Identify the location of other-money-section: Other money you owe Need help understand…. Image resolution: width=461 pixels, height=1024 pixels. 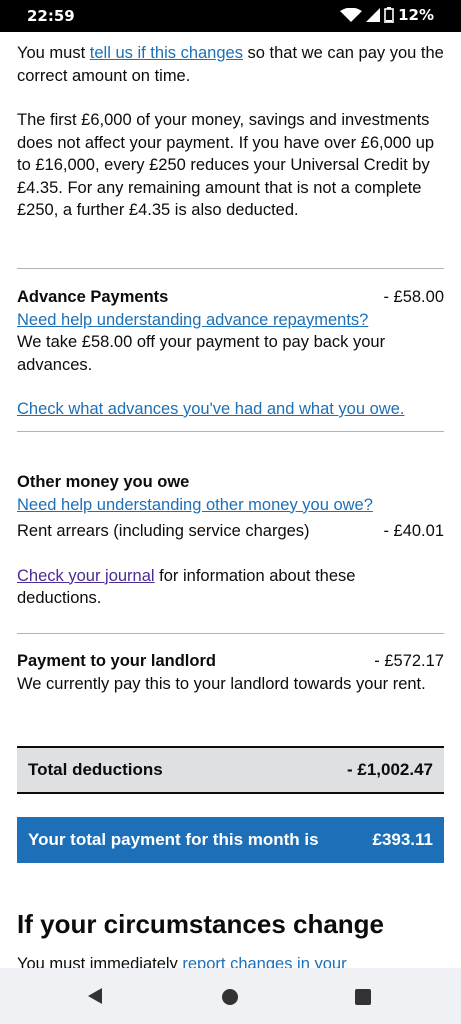
(230, 540).